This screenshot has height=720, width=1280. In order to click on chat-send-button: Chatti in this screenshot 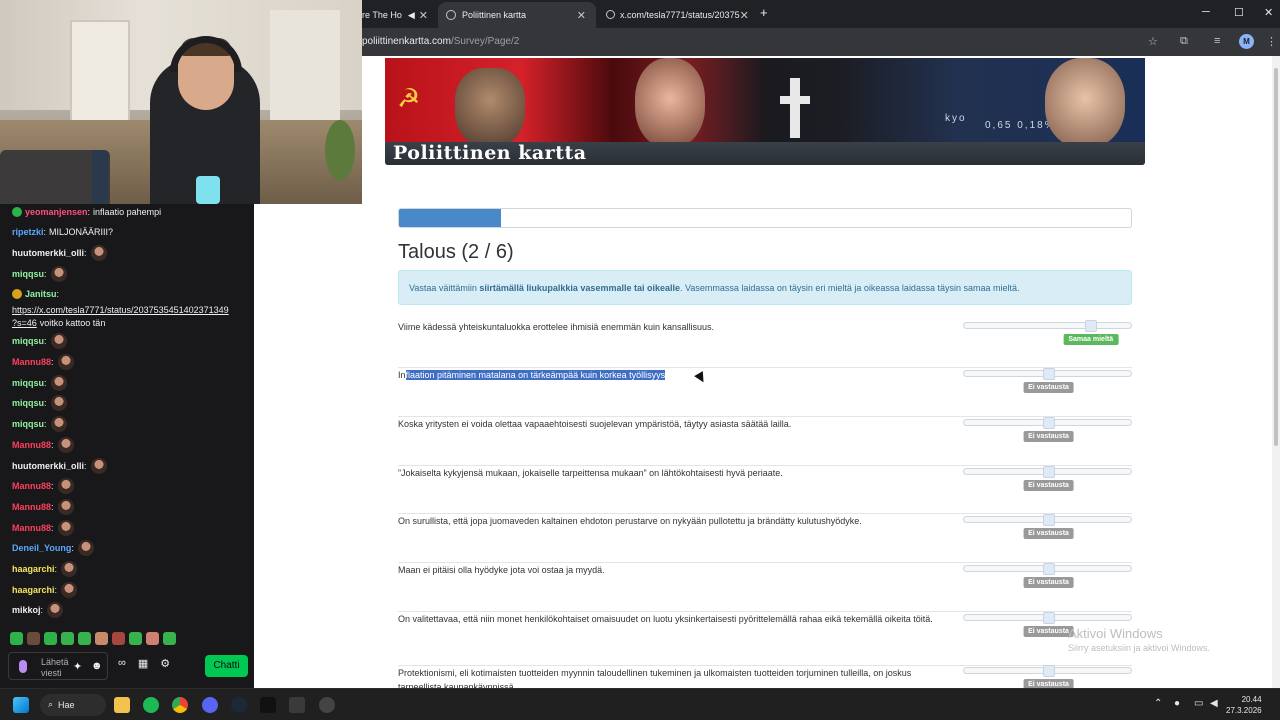, I will do `click(226, 666)`.